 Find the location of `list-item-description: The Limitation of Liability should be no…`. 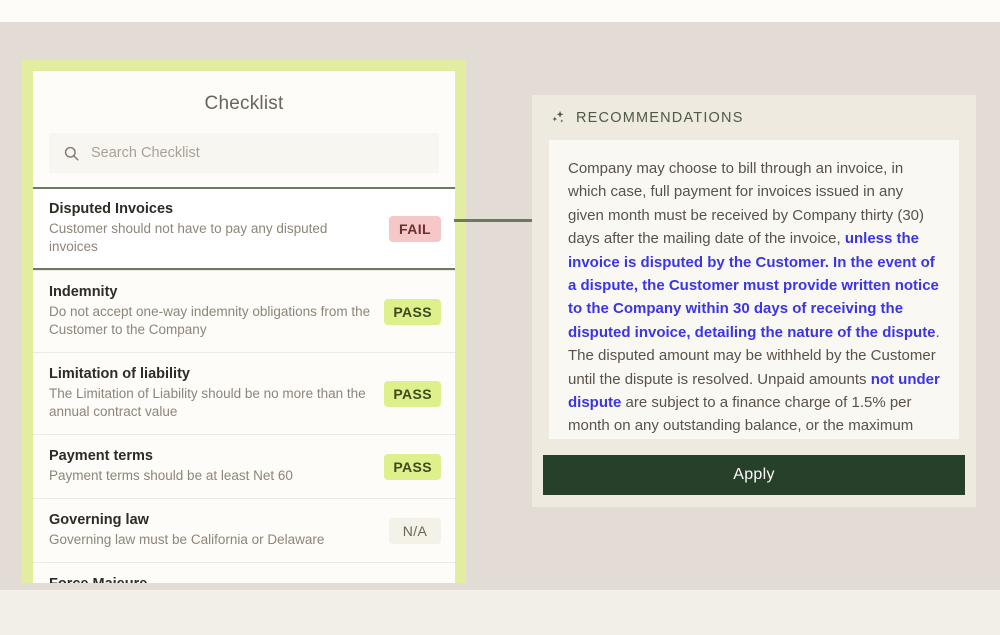

list-item-description: The Limitation of Liability should be no… is located at coordinates (207, 403).